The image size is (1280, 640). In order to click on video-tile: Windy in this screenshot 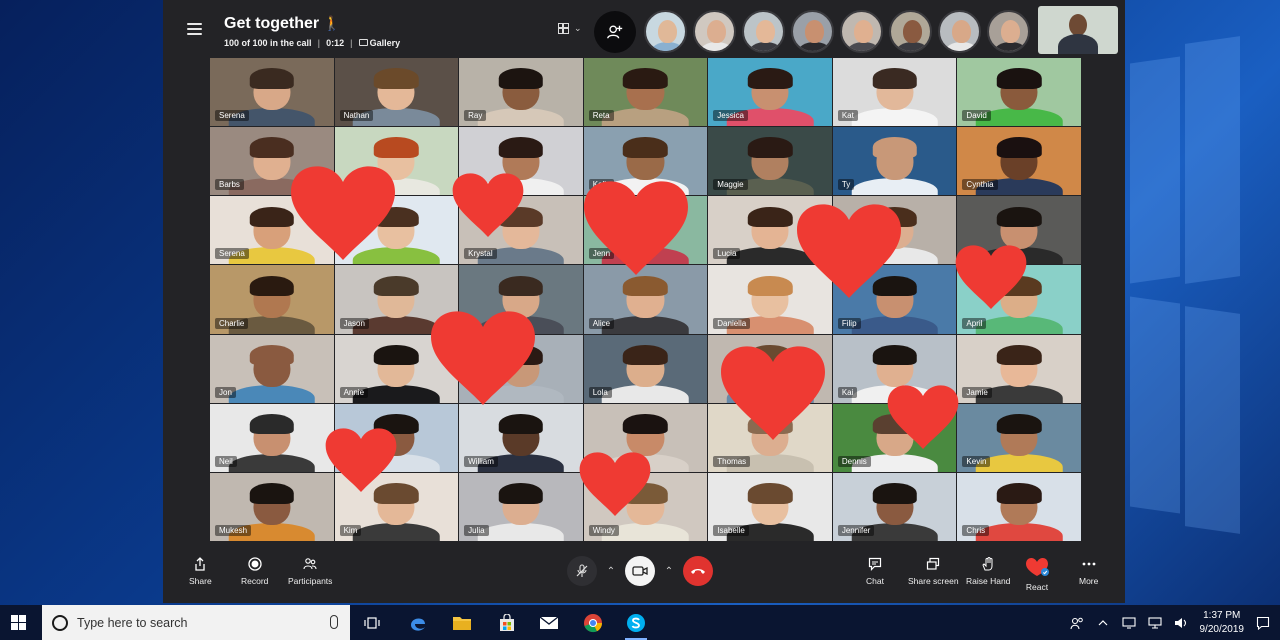, I will do `click(645, 506)`.